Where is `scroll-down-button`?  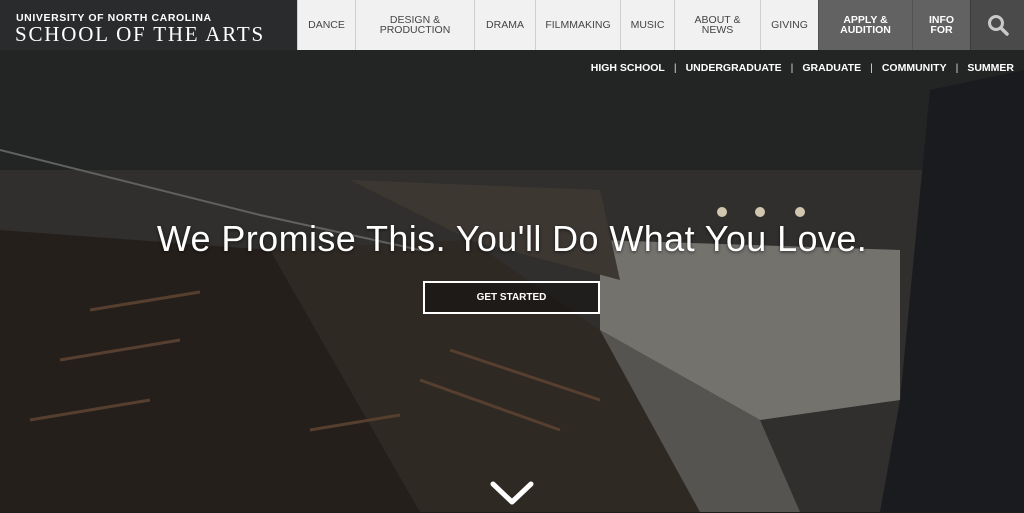
scroll-down-button is located at coordinates (512, 492).